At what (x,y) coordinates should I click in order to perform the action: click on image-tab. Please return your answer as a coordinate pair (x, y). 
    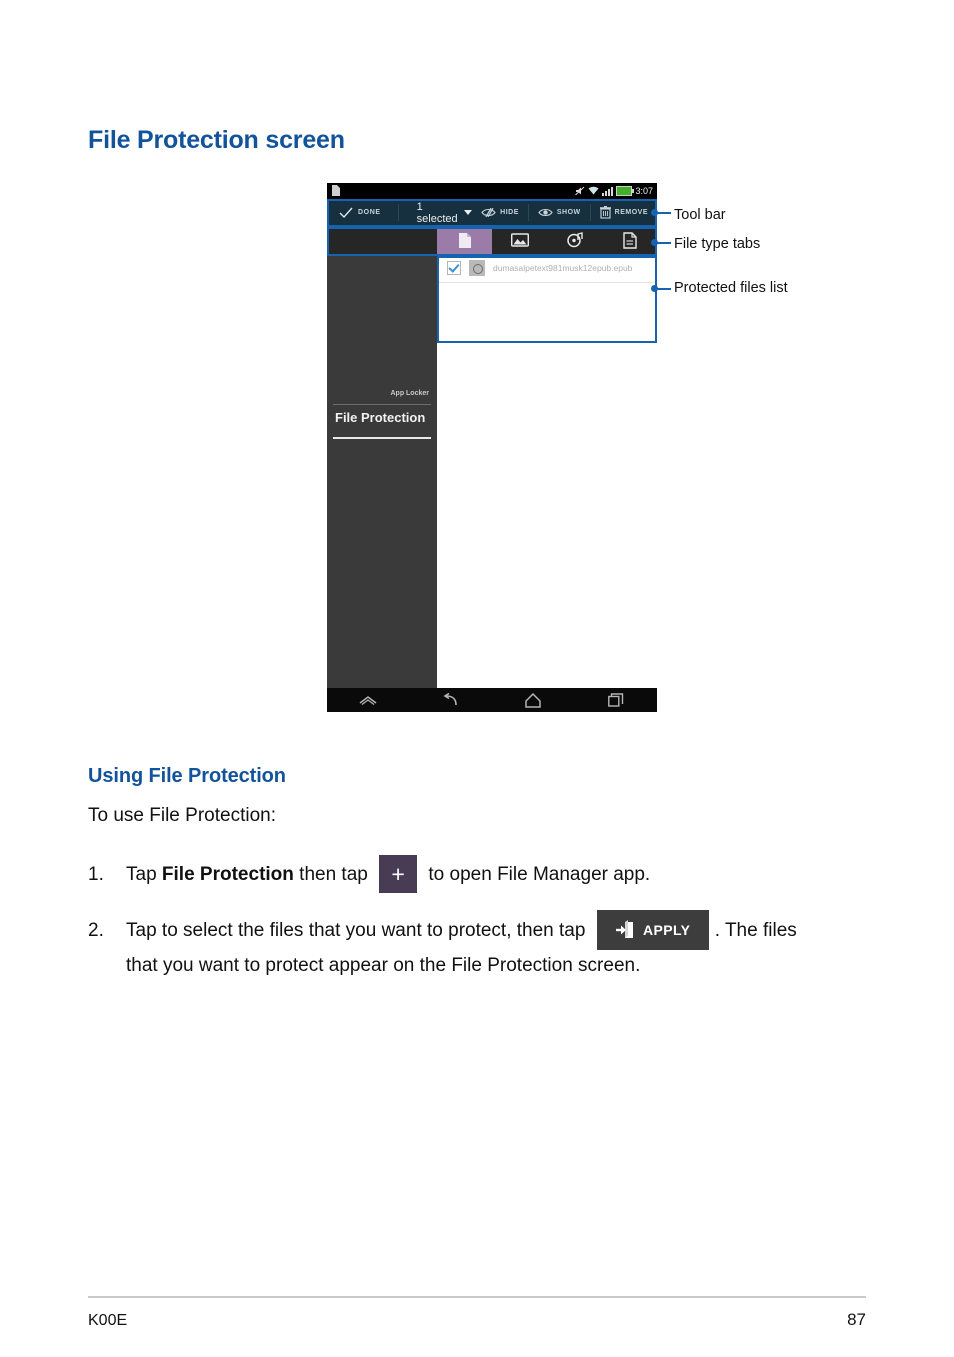
    Looking at the image, I should click on (519, 240).